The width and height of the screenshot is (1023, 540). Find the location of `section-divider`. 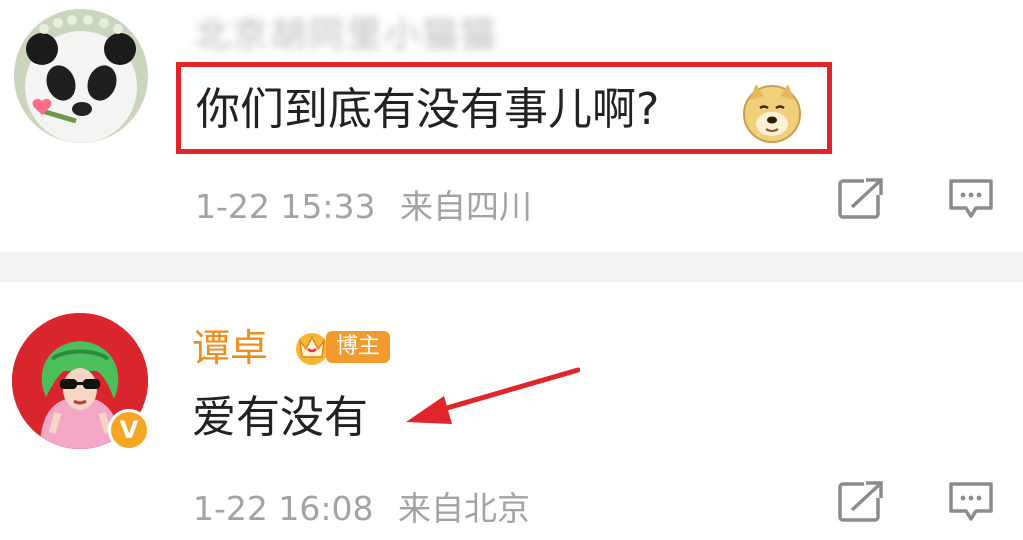

section-divider is located at coordinates (511, 267).